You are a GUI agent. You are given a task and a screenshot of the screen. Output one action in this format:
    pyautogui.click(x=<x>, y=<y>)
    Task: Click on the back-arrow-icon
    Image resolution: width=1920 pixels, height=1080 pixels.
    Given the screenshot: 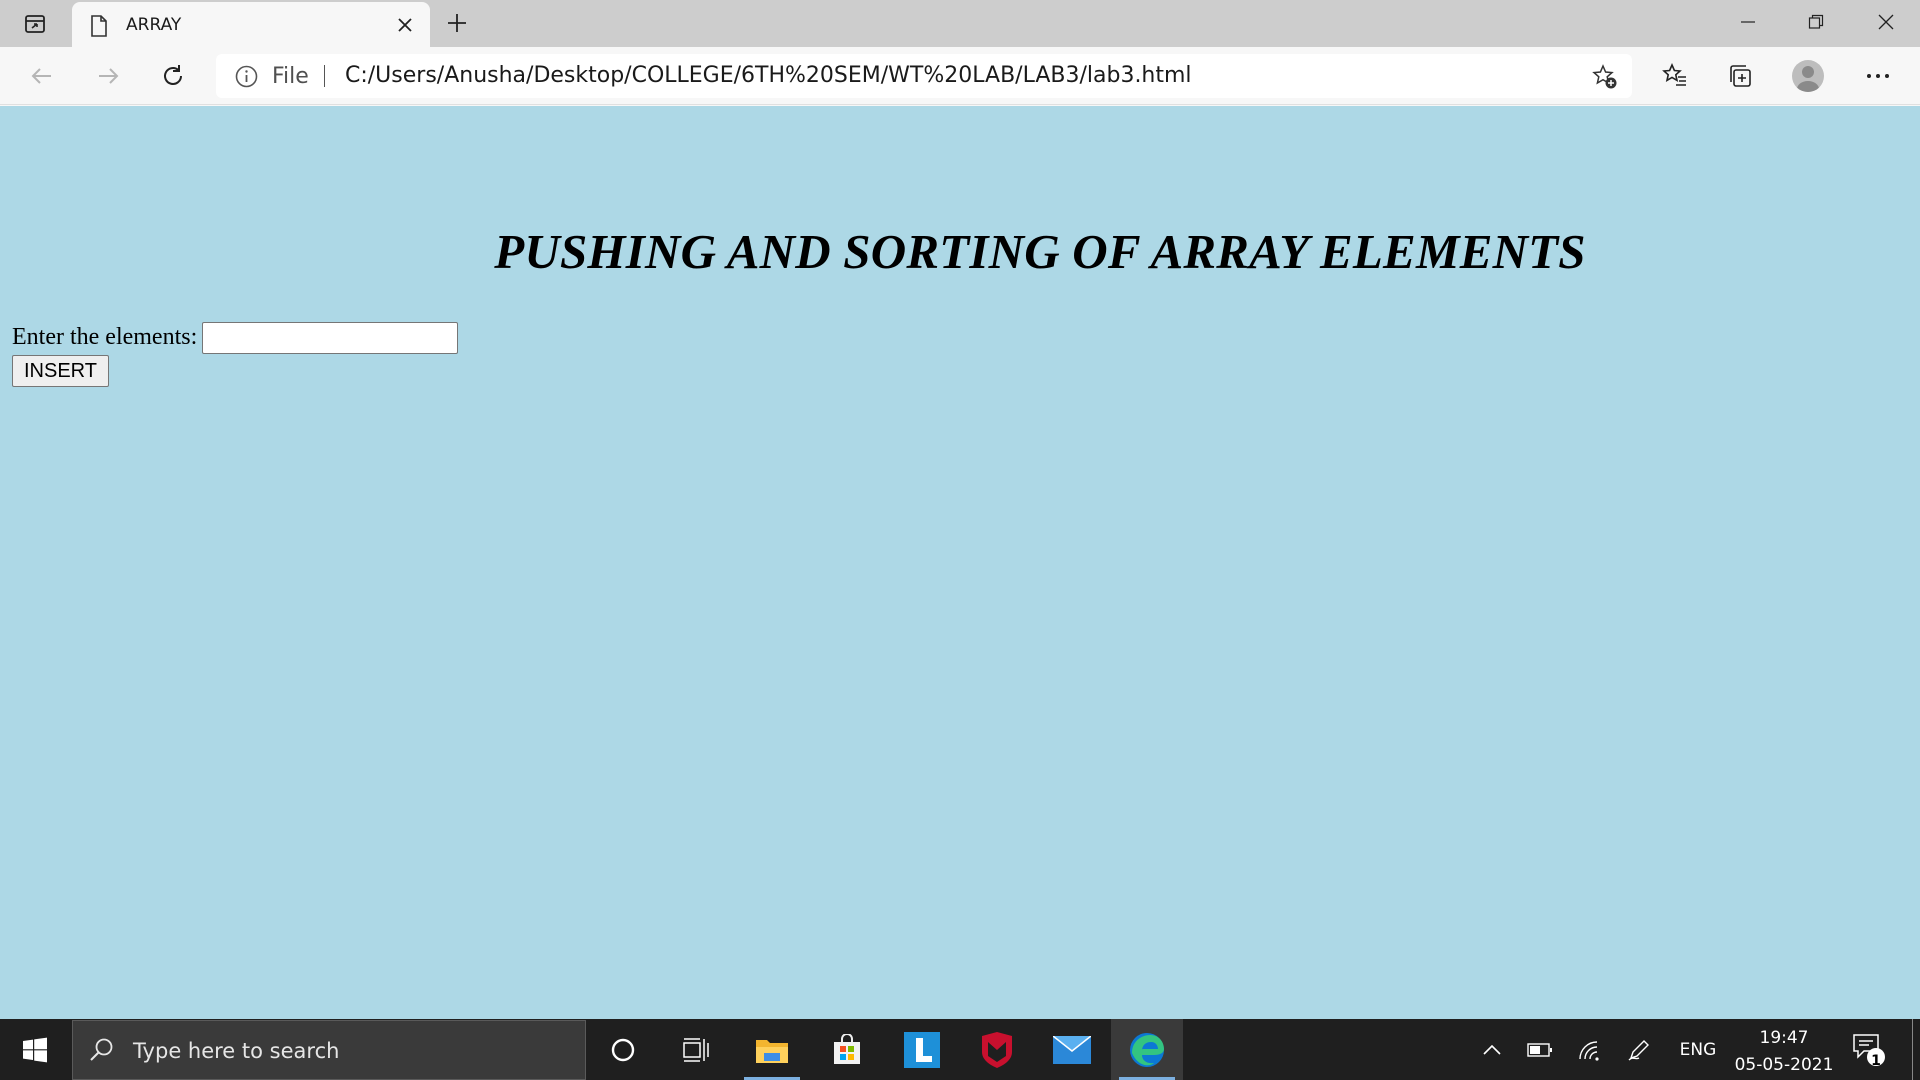 What is the action you would take?
    pyautogui.click(x=41, y=76)
    